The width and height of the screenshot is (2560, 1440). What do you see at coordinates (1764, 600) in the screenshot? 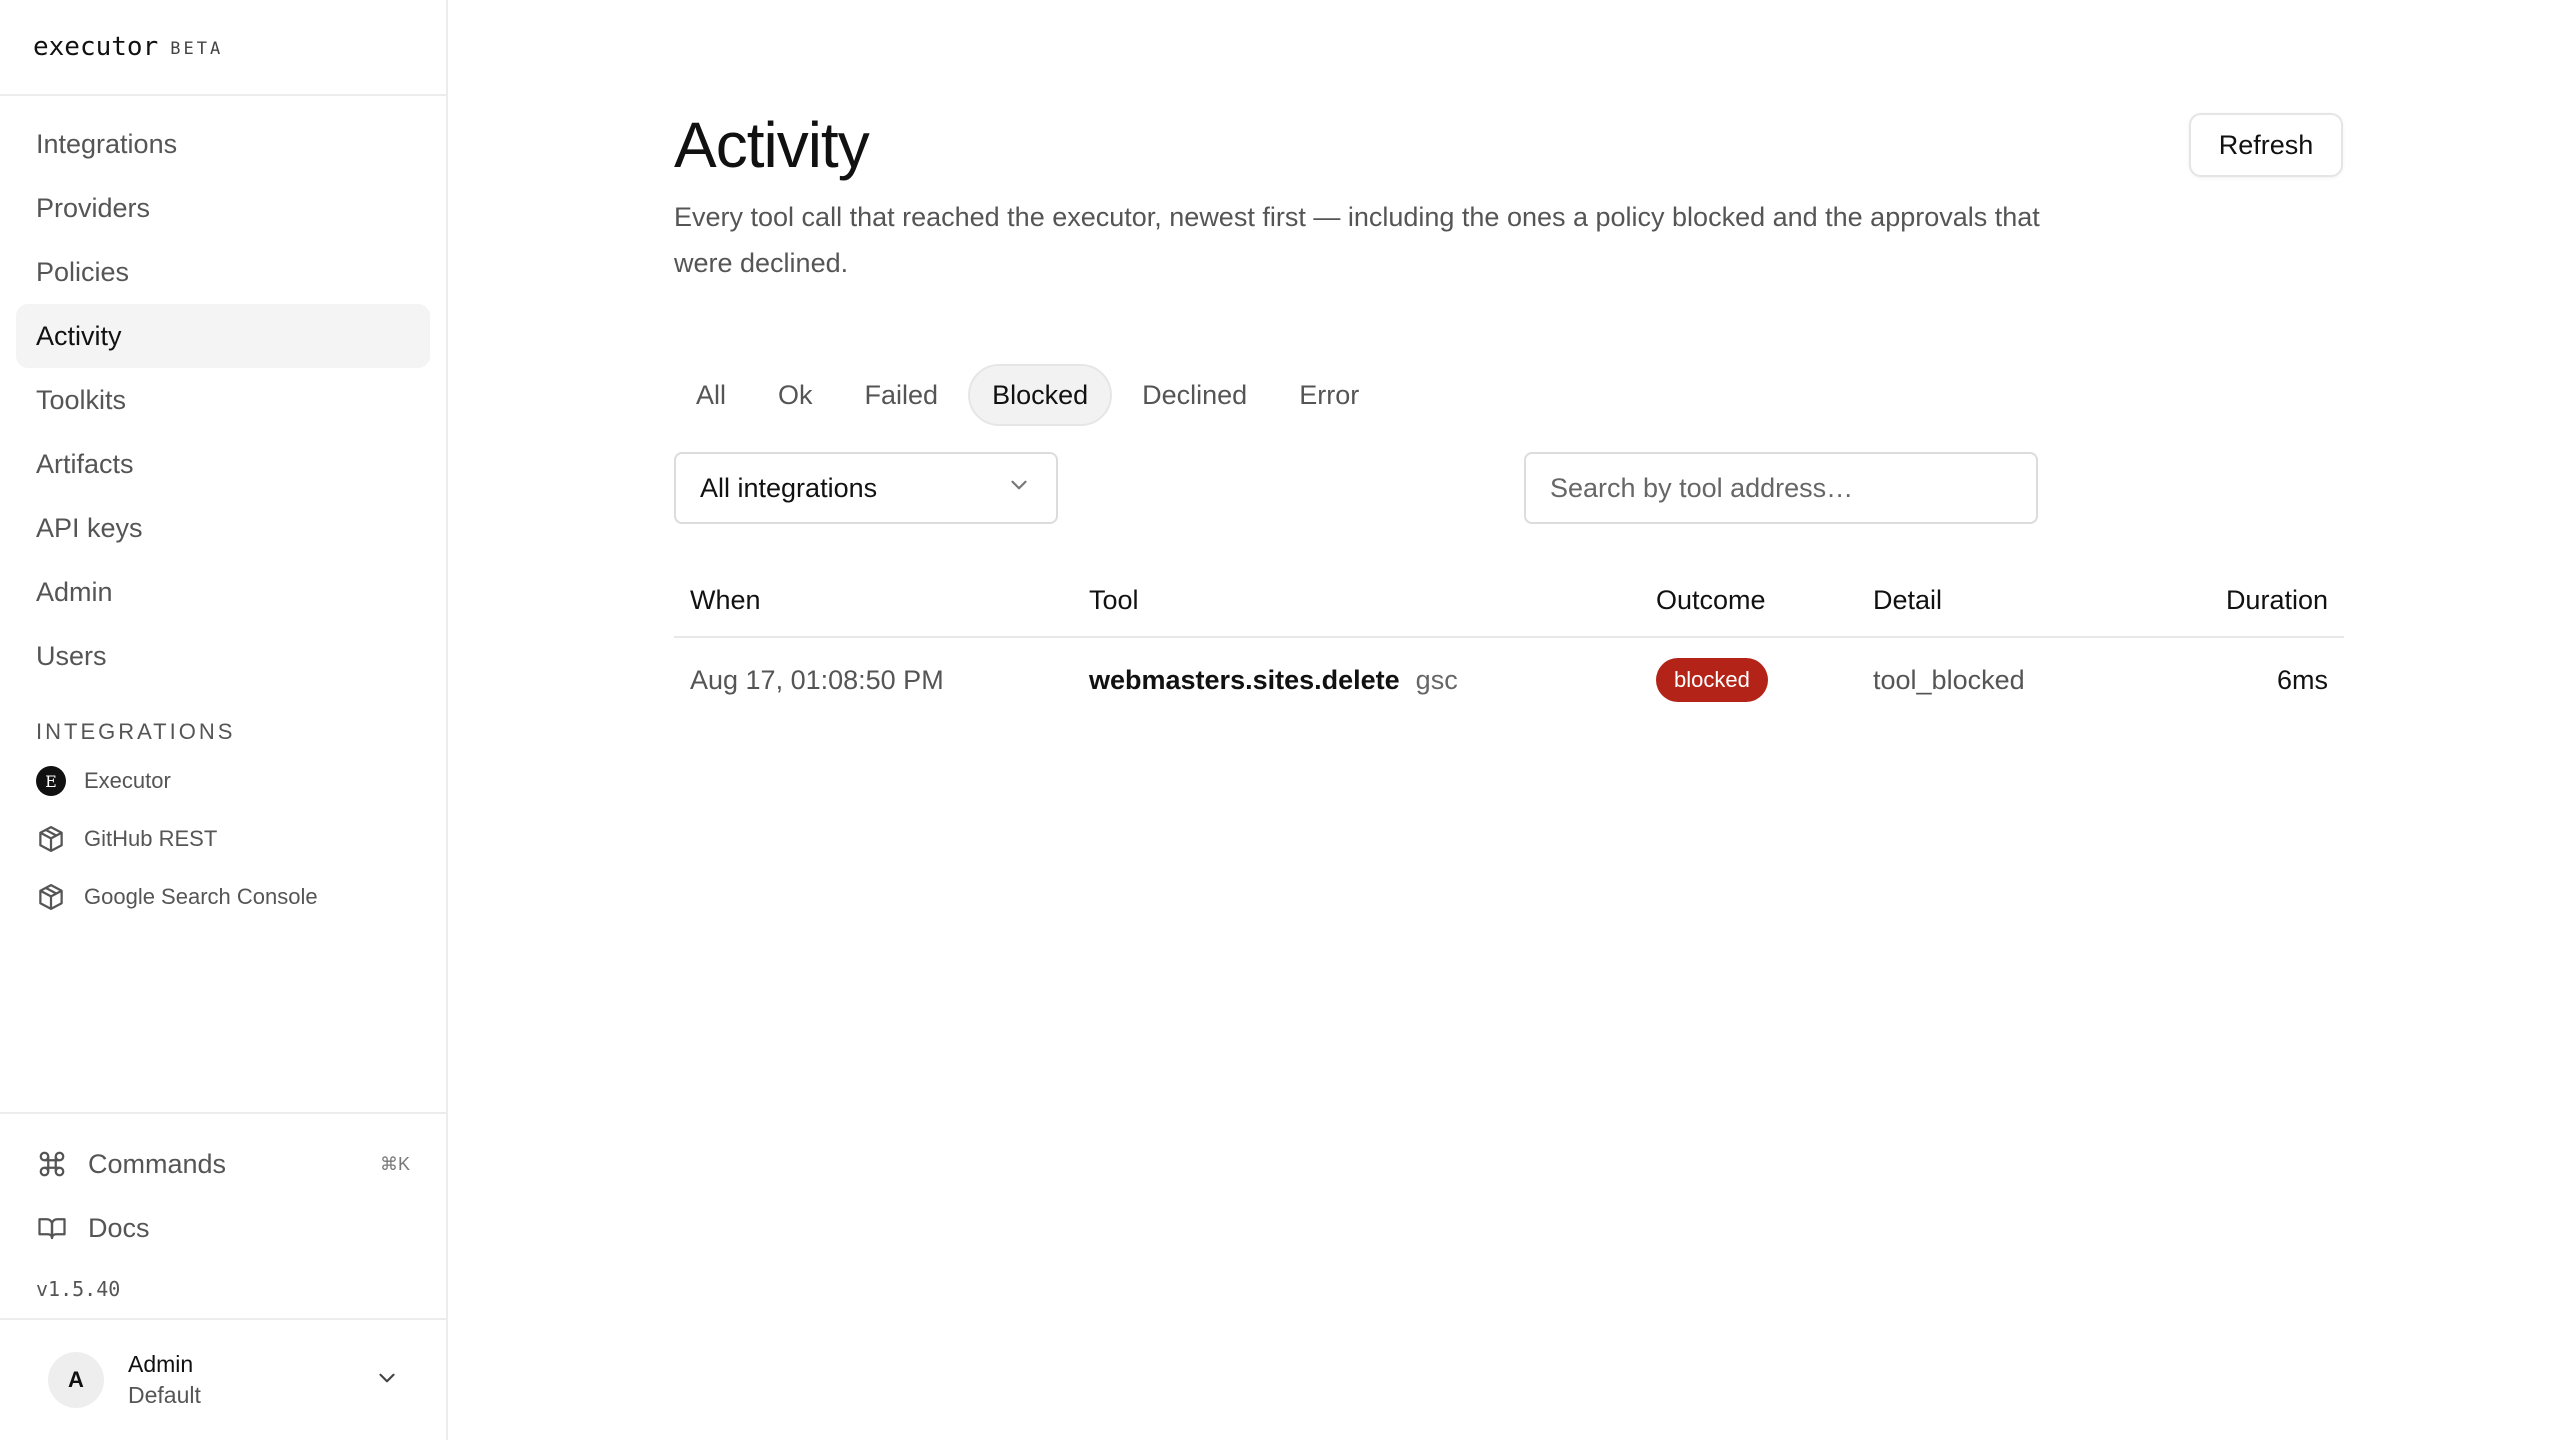
I see `column-header-outcome: Outcome` at bounding box center [1764, 600].